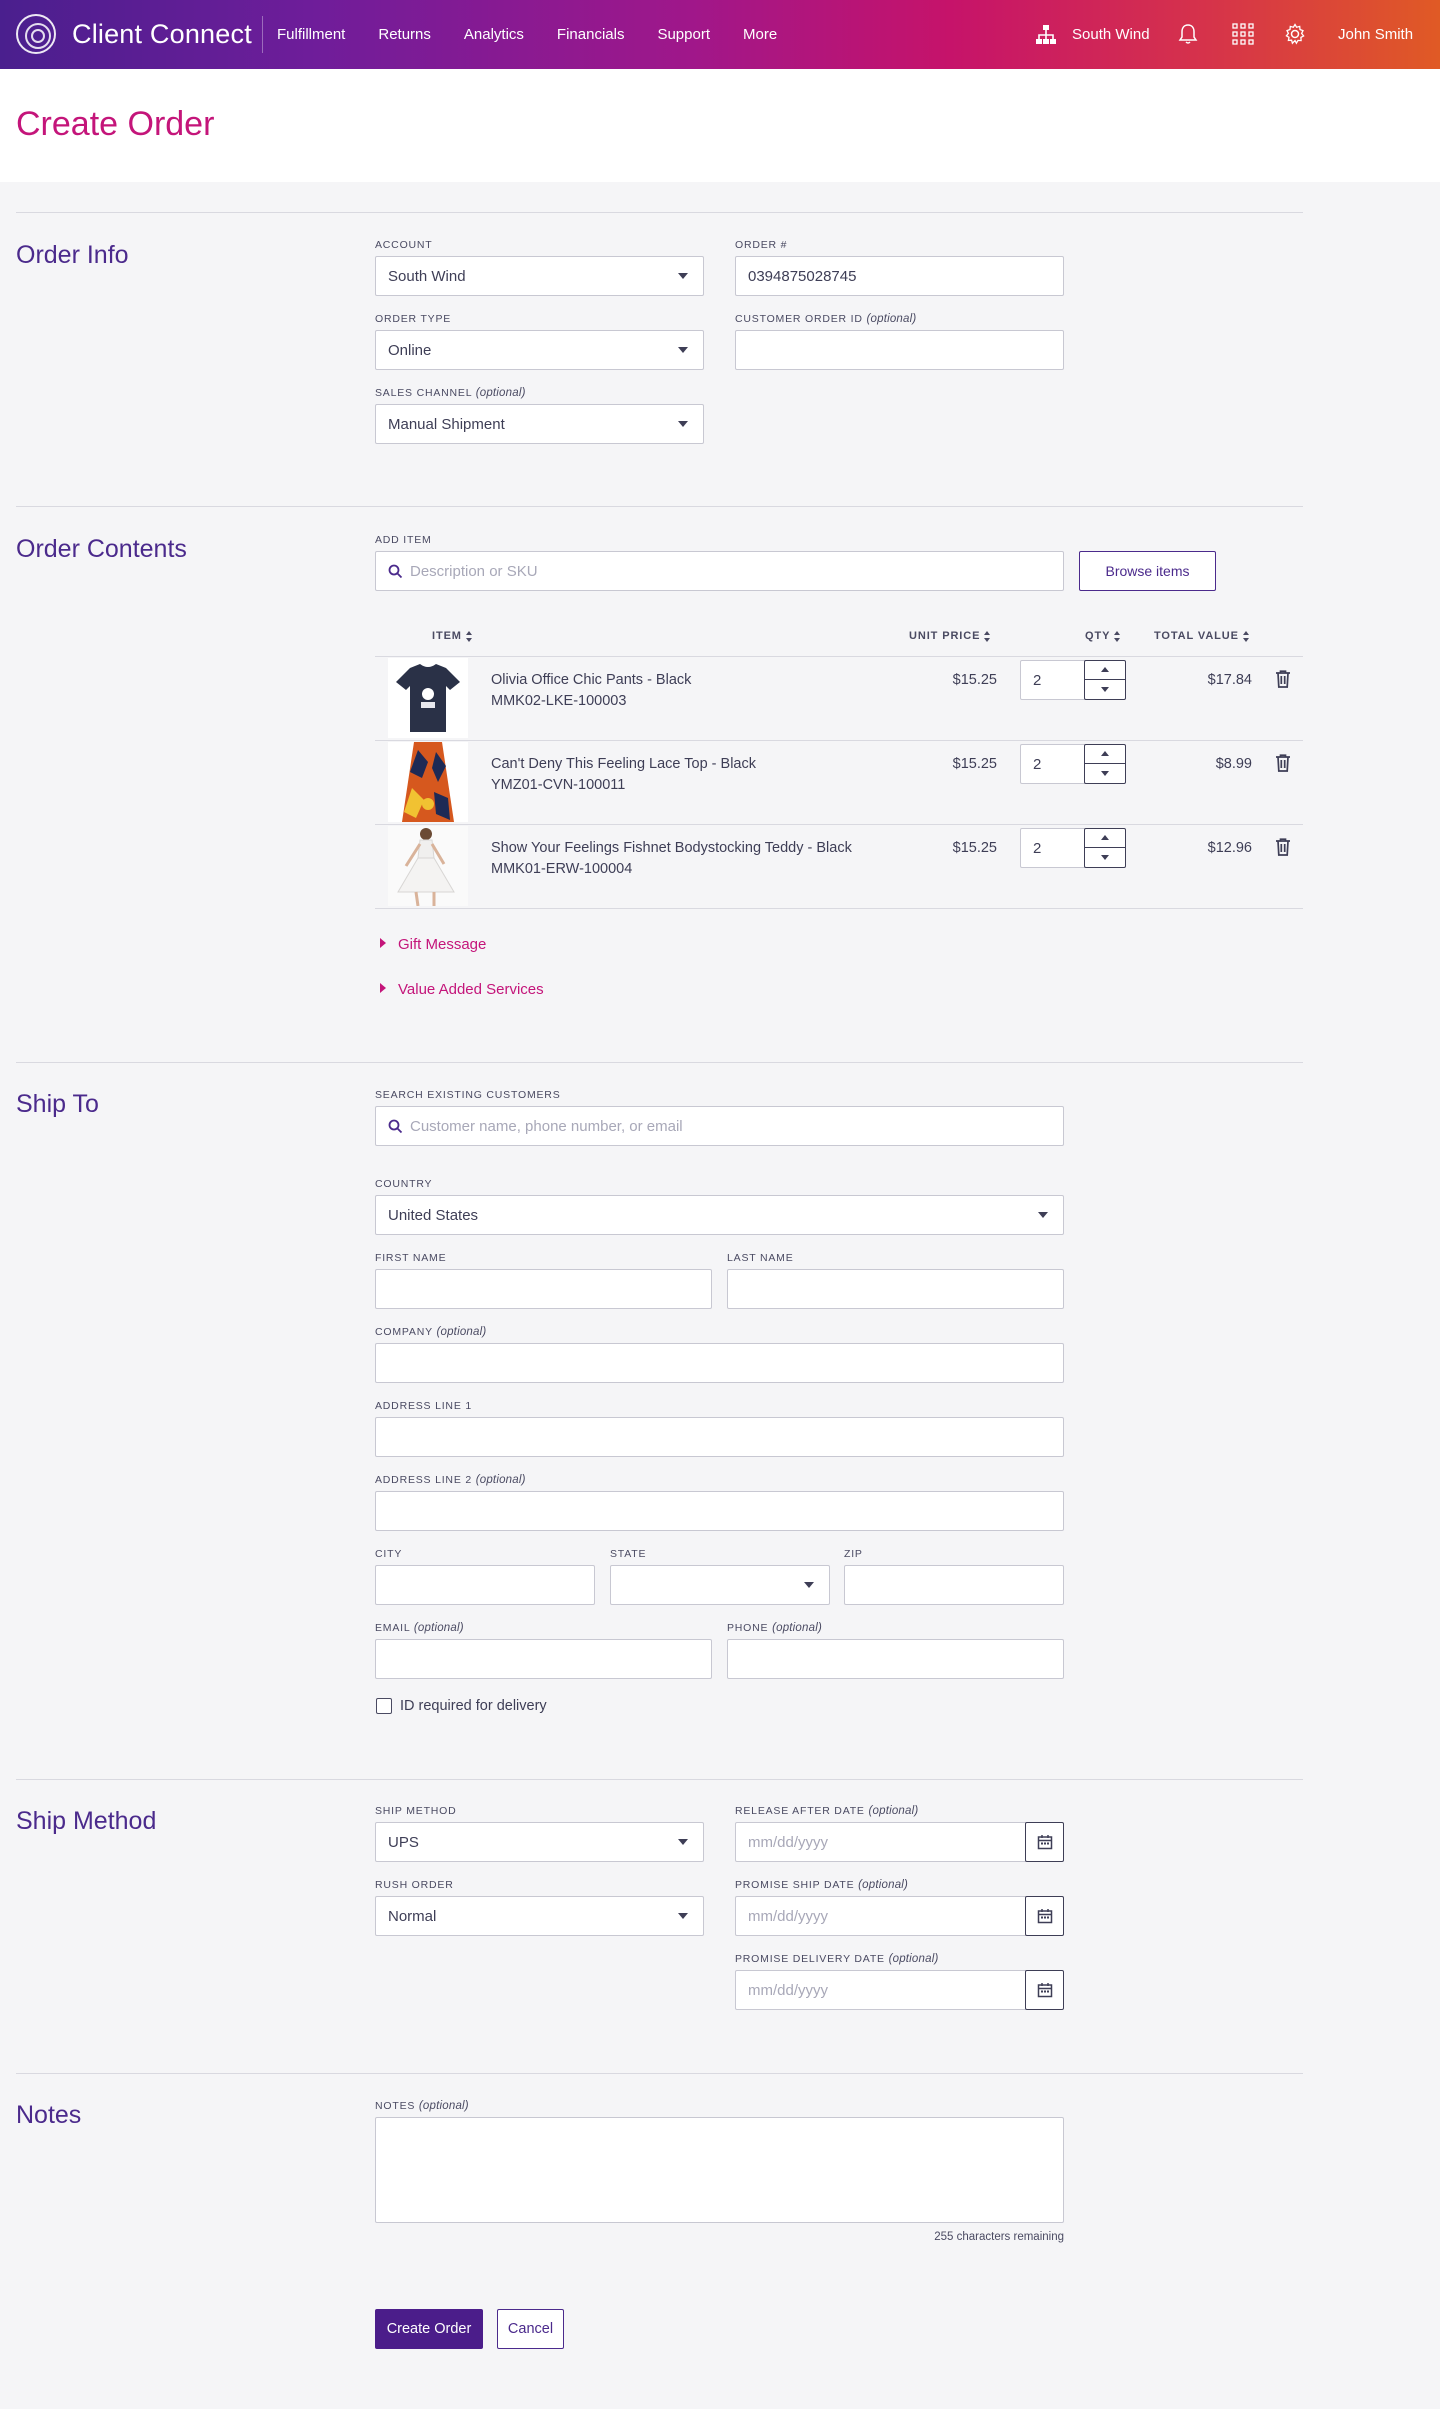  Describe the element at coordinates (1037, 680) in the screenshot. I see `quantity-value: 2` at that location.